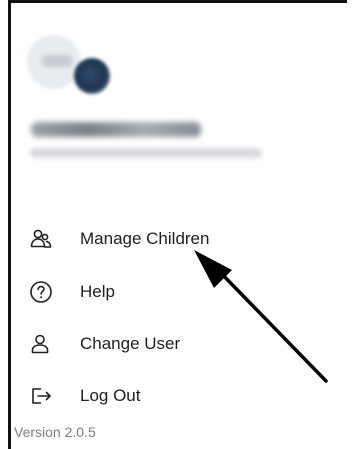  What do you see at coordinates (130, 343) in the screenshot?
I see `menu-item-label: Change User` at bounding box center [130, 343].